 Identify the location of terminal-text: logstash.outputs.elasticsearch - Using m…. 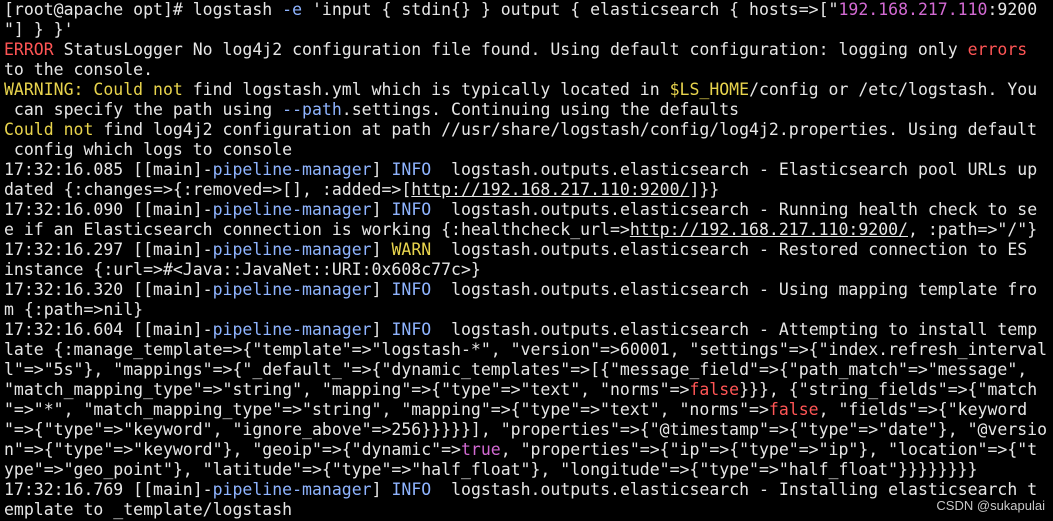
(734, 289).